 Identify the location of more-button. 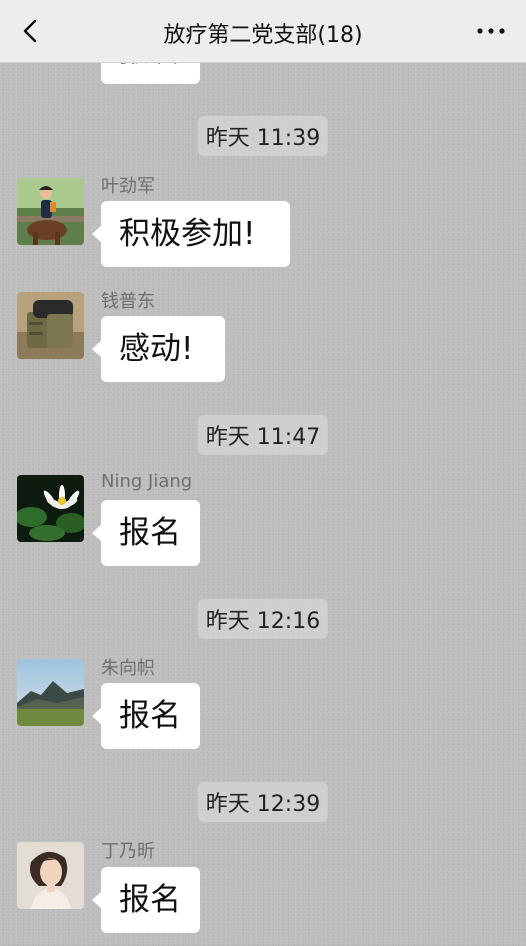
(491, 31).